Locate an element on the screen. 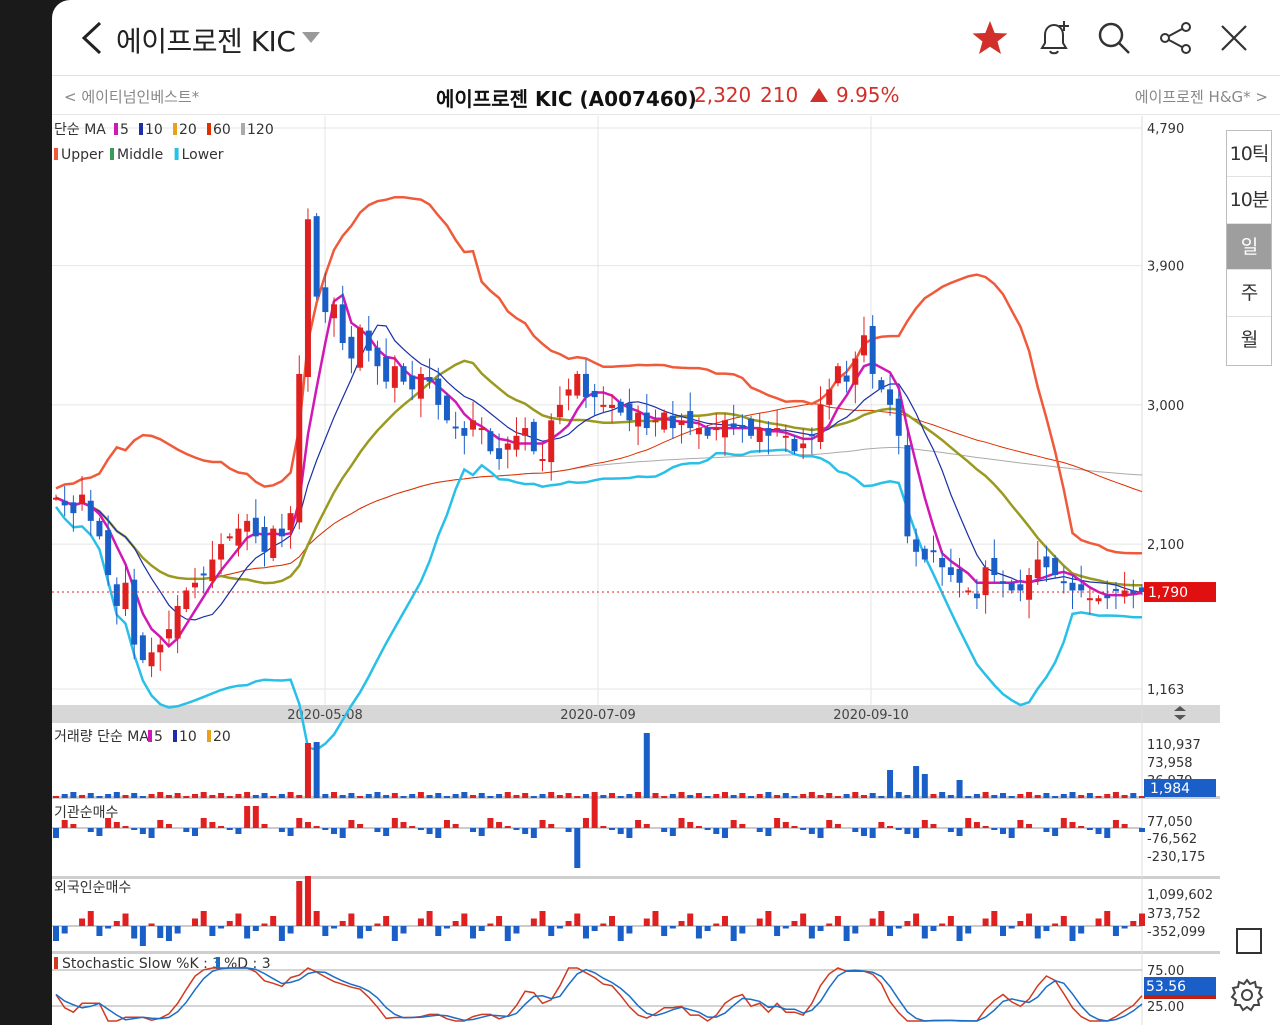 The image size is (1280, 1025). prev-stock-link: < 에이티넘인베스트* is located at coordinates (131, 96).